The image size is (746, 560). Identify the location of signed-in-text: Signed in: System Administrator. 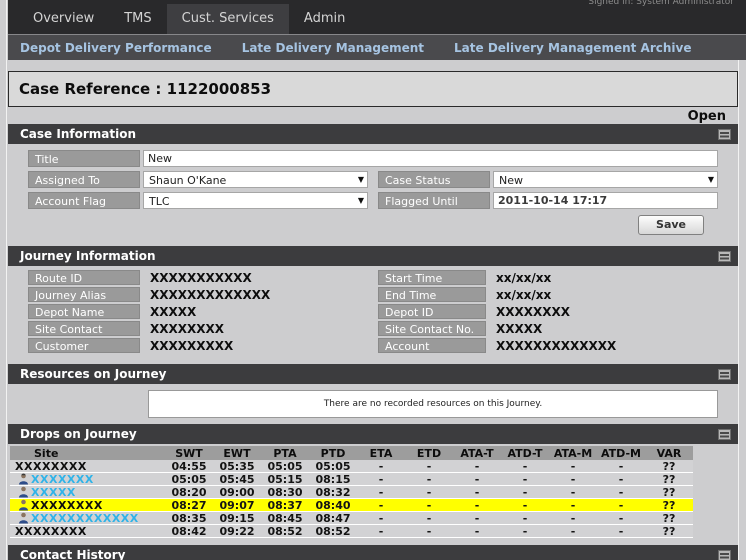
(661, 3).